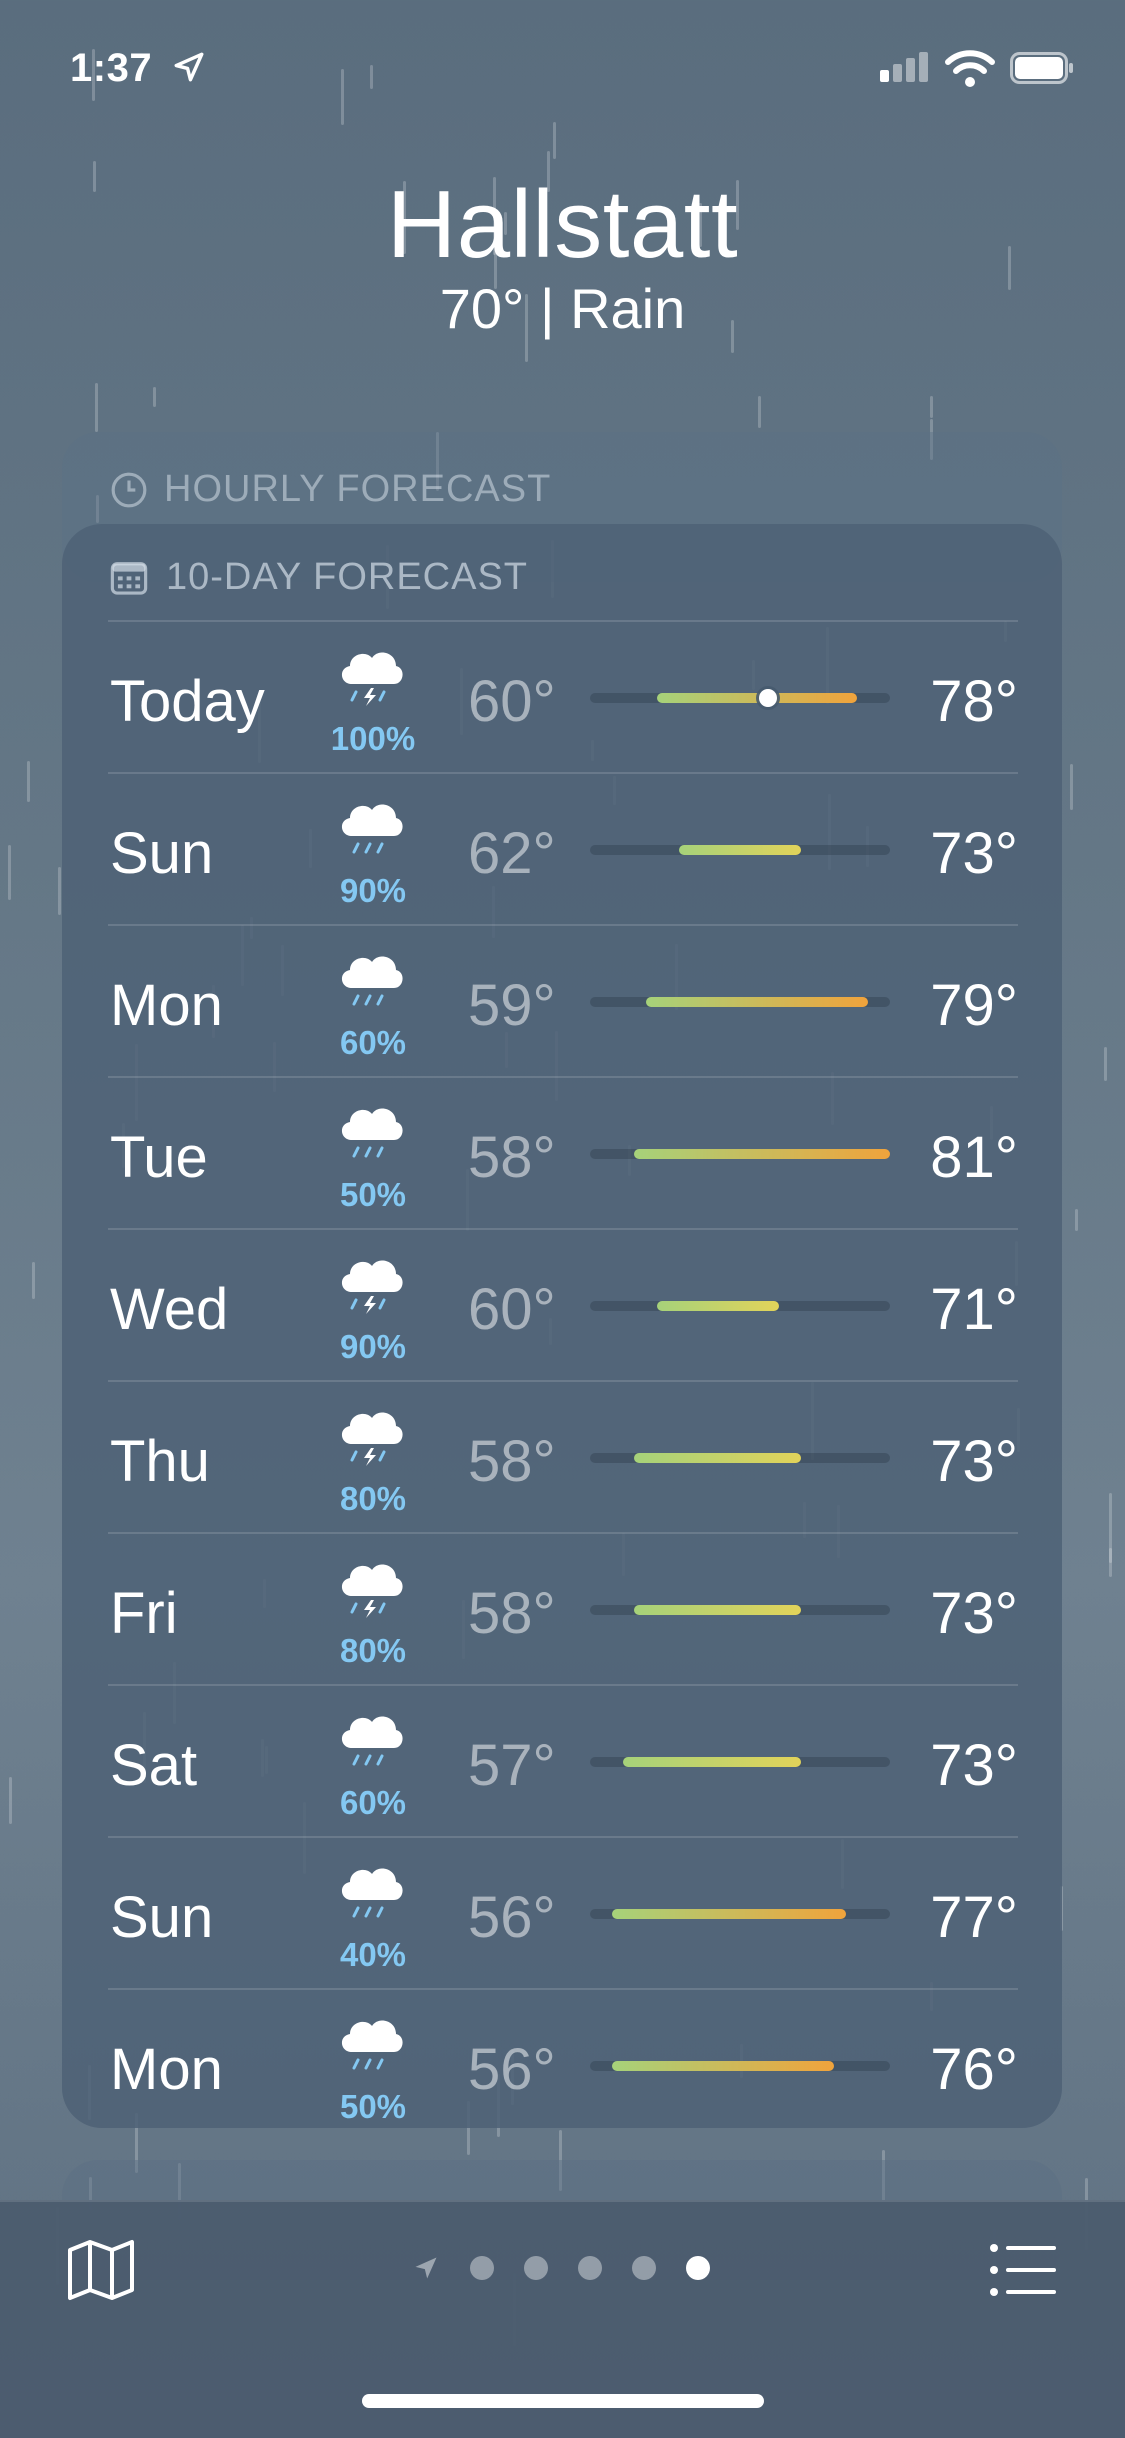 The height and width of the screenshot is (2438, 1125). I want to click on location-arrow-icon, so click(189, 67).